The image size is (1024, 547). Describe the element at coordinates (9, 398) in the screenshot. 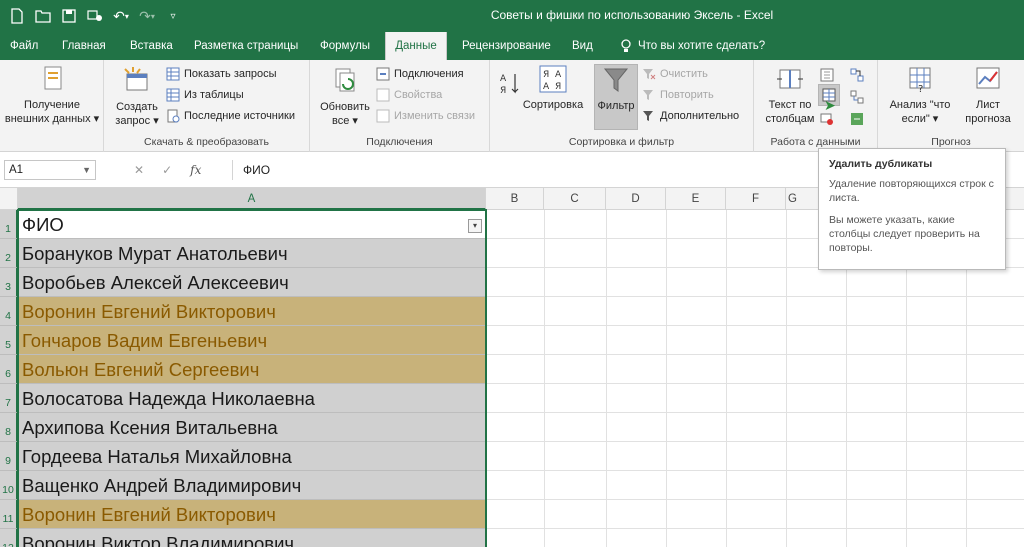

I see `row-header: 7` at that location.